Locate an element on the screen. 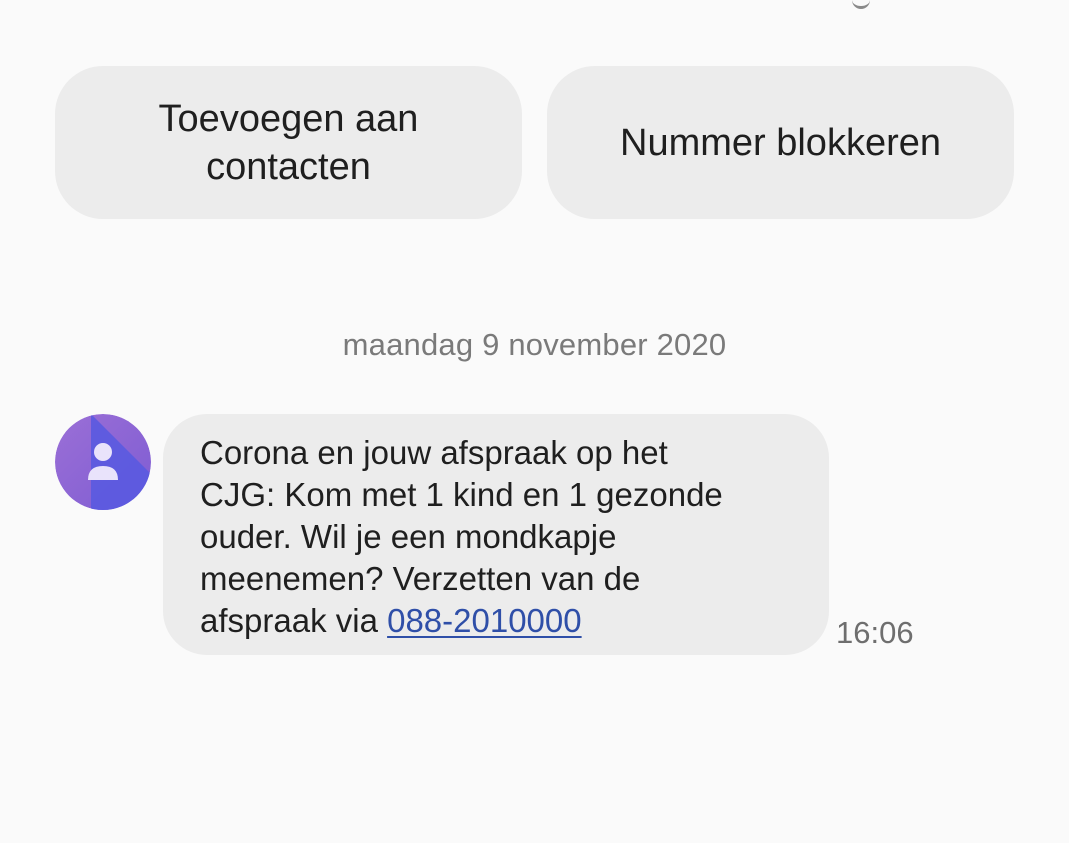 Image resolution: width=1069 pixels, height=843 pixels. top-edge-icon is located at coordinates (861, 4).